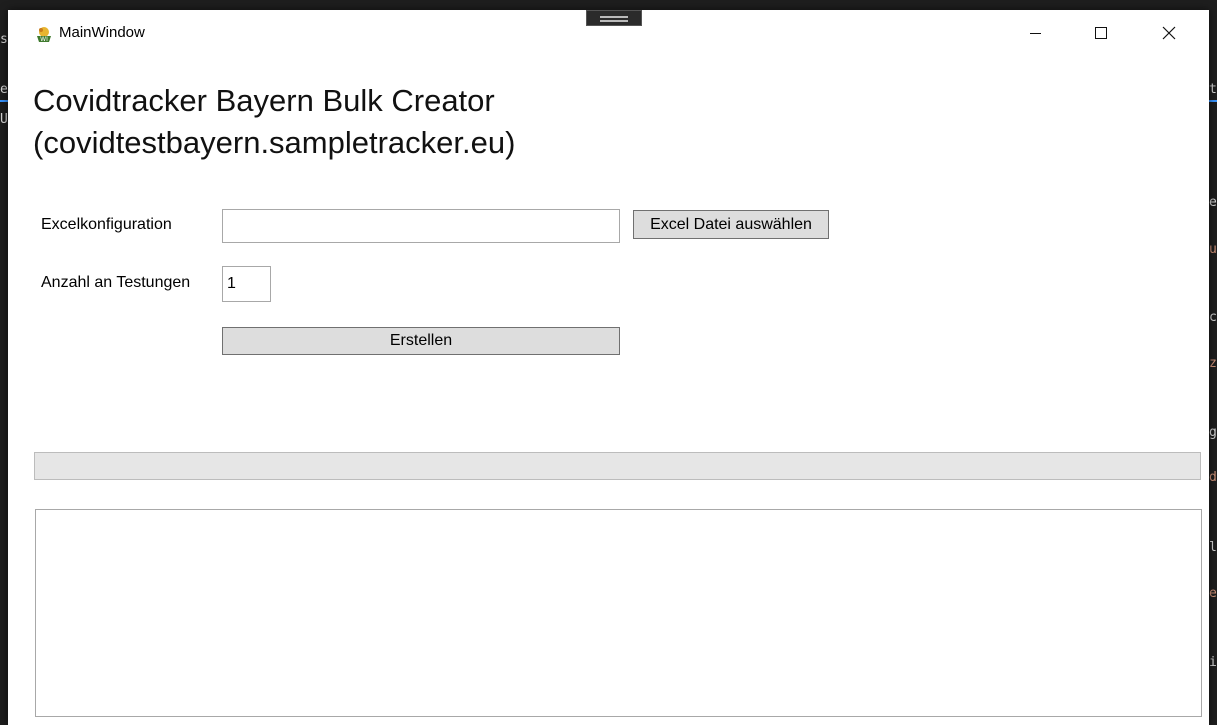 This screenshot has height=725, width=1217. I want to click on select-excel-file-button: Excel Datei auswählen, so click(731, 224).